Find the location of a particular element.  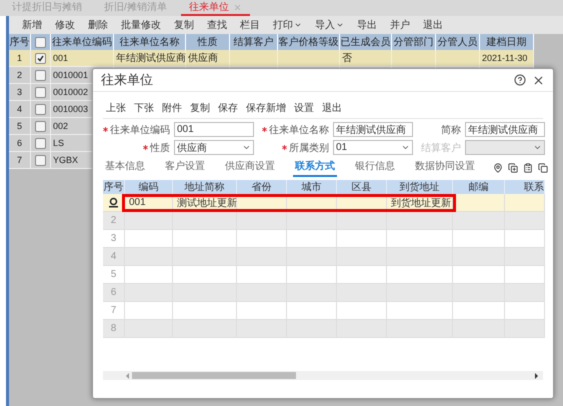

toolbar-button: 保存新增 is located at coordinates (266, 108).